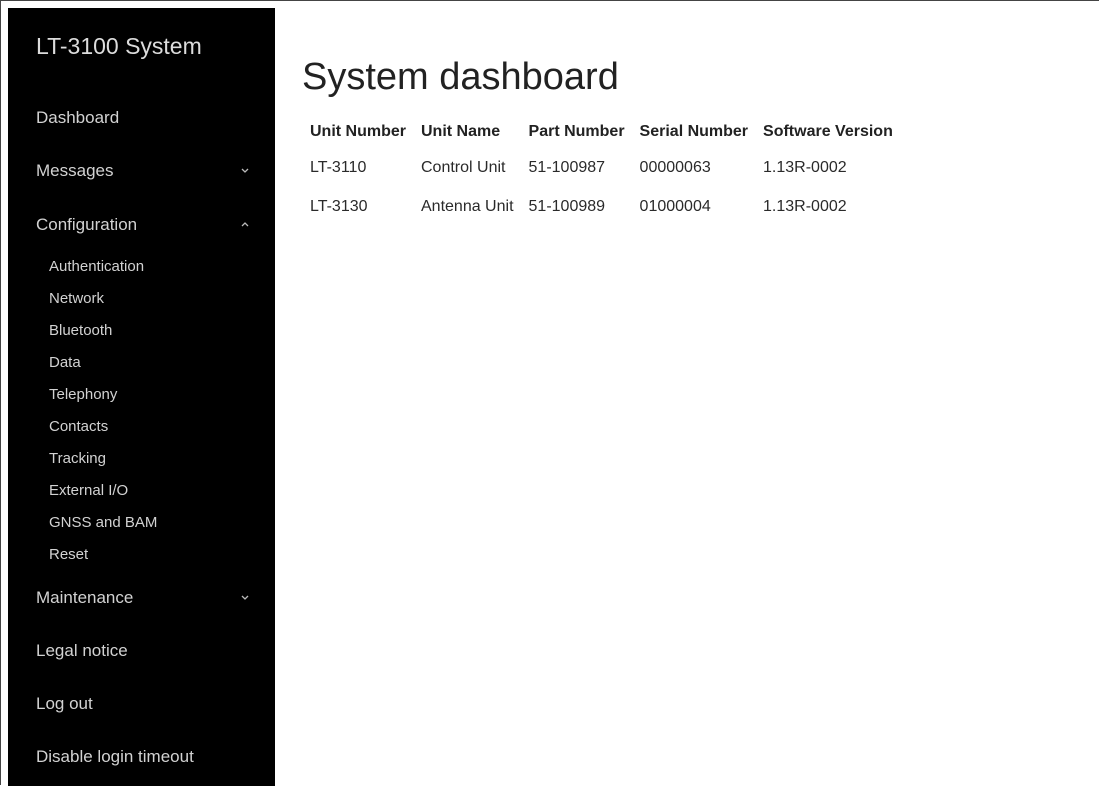 Image resolution: width=1099 pixels, height=786 pixels. I want to click on sidebar-subitem-gnss-bam: GNSS and BAM, so click(103, 522).